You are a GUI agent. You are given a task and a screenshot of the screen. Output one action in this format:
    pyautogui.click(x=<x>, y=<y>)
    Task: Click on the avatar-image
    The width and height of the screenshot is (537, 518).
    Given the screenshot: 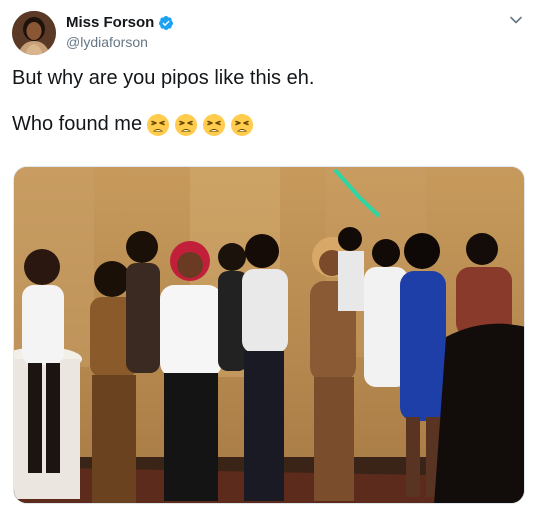 What is the action you would take?
    pyautogui.click(x=34, y=33)
    